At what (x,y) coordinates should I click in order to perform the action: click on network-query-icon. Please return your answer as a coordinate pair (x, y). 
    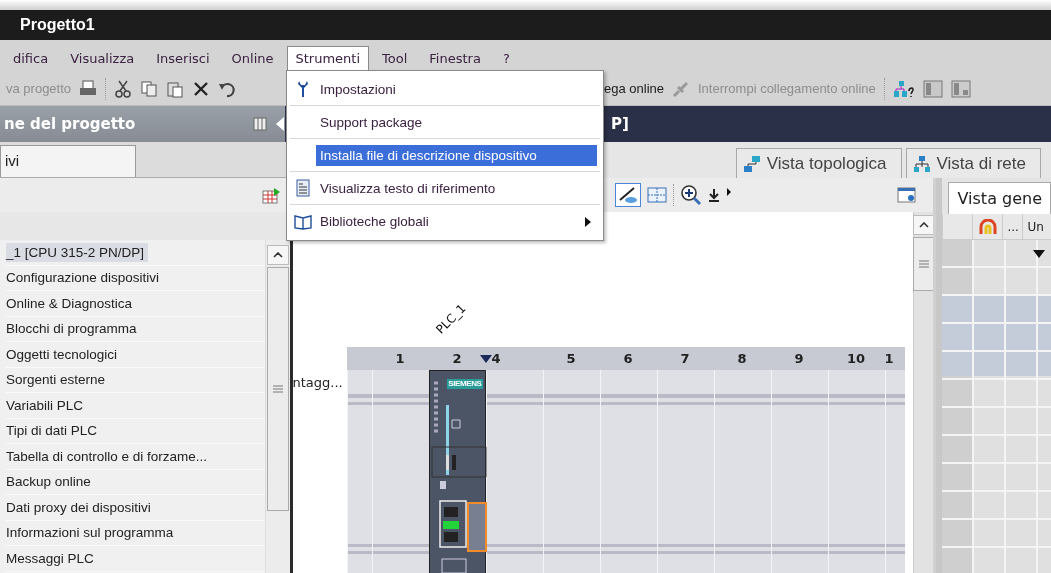
    Looking at the image, I should click on (903, 88).